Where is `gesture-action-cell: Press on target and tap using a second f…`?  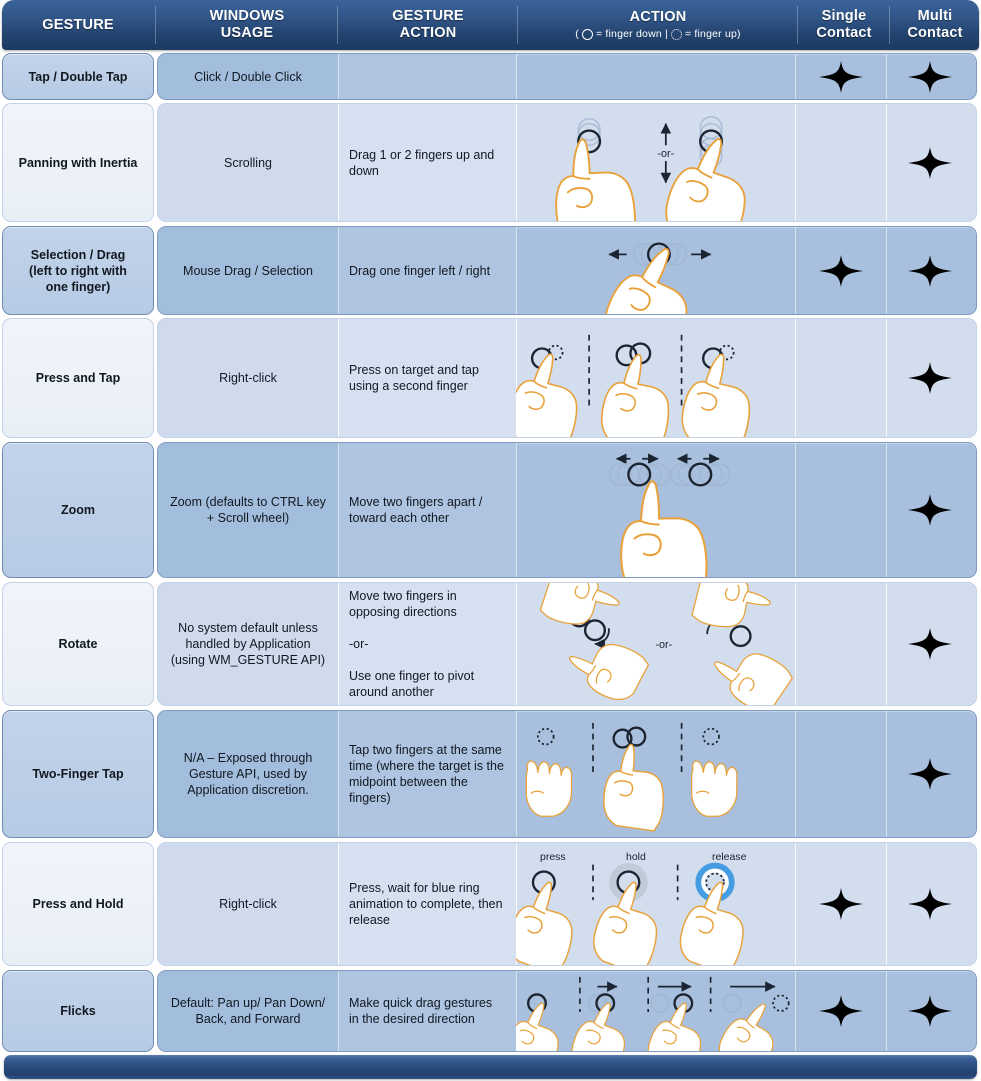 gesture-action-cell: Press on target and tap using a second f… is located at coordinates (427, 378).